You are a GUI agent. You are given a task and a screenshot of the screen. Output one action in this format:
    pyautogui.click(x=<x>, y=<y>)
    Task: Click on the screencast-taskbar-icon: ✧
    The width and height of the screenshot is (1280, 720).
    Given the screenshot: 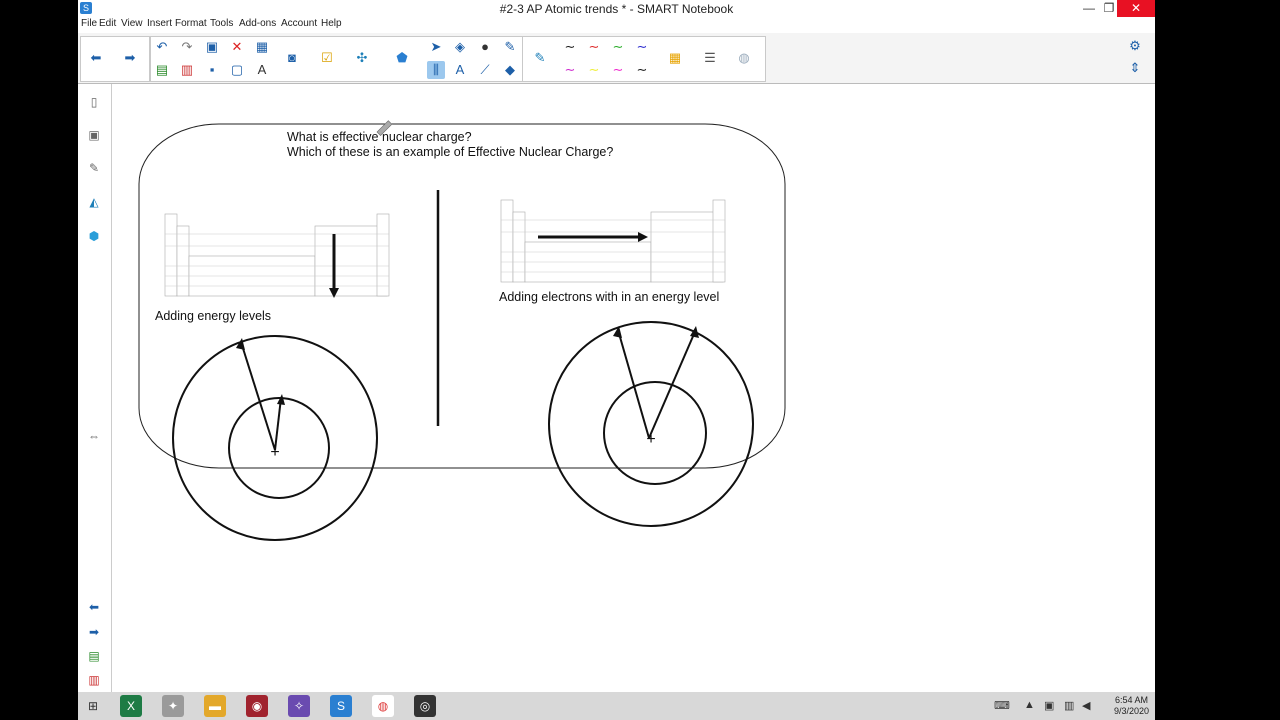 What is the action you would take?
    pyautogui.click(x=299, y=706)
    